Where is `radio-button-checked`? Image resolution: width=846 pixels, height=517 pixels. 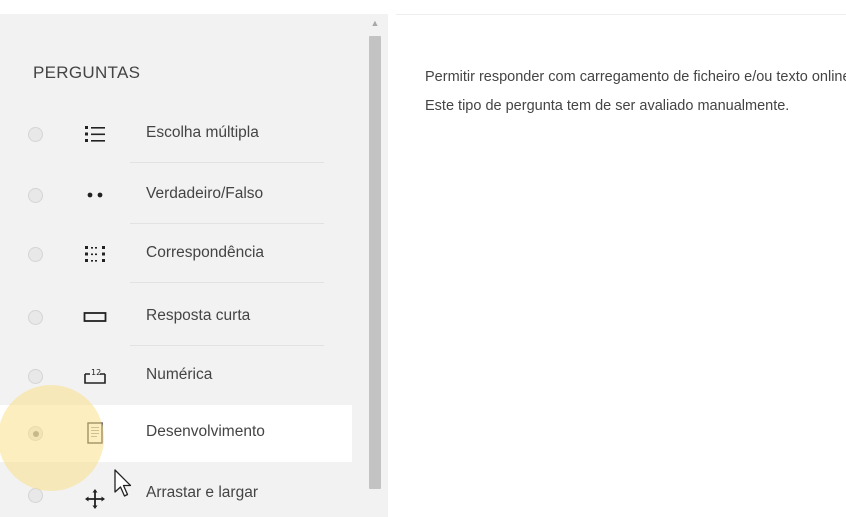 radio-button-checked is located at coordinates (35, 433).